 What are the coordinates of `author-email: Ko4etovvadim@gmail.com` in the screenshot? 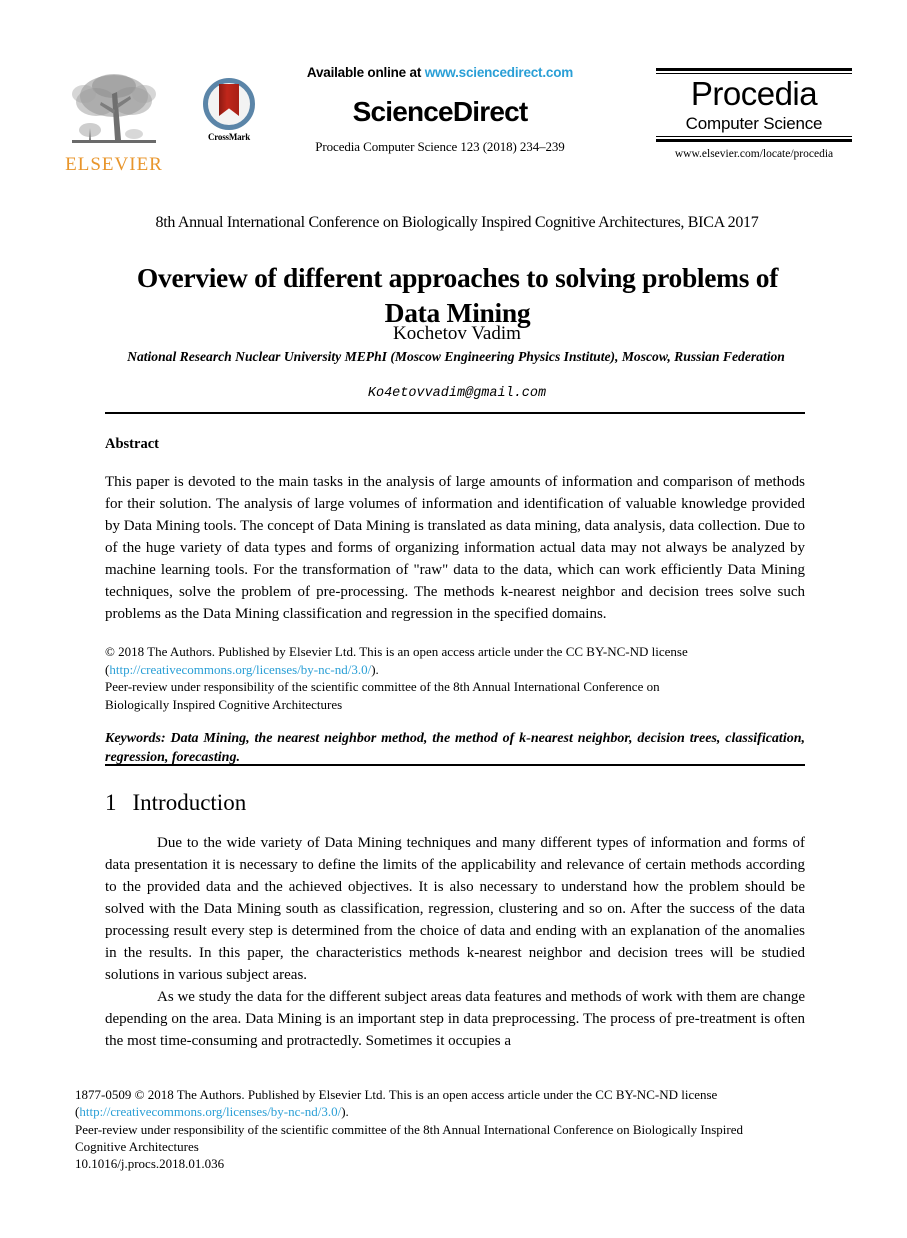 It's located at (457, 393).